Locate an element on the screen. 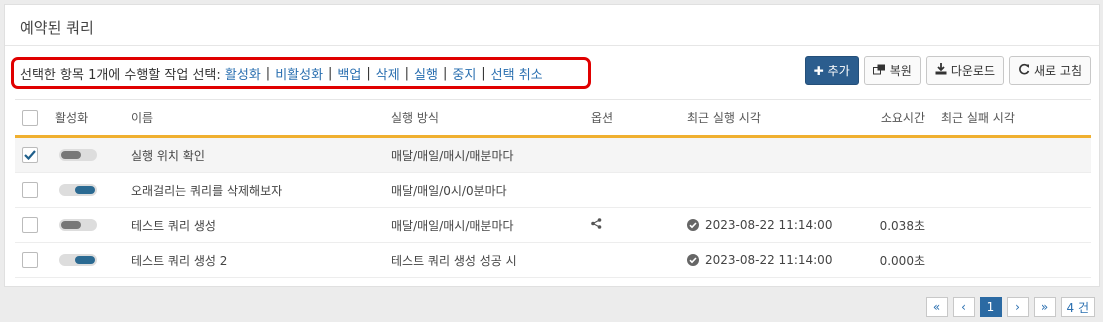  download-button: 다운로드 is located at coordinates (965, 70).